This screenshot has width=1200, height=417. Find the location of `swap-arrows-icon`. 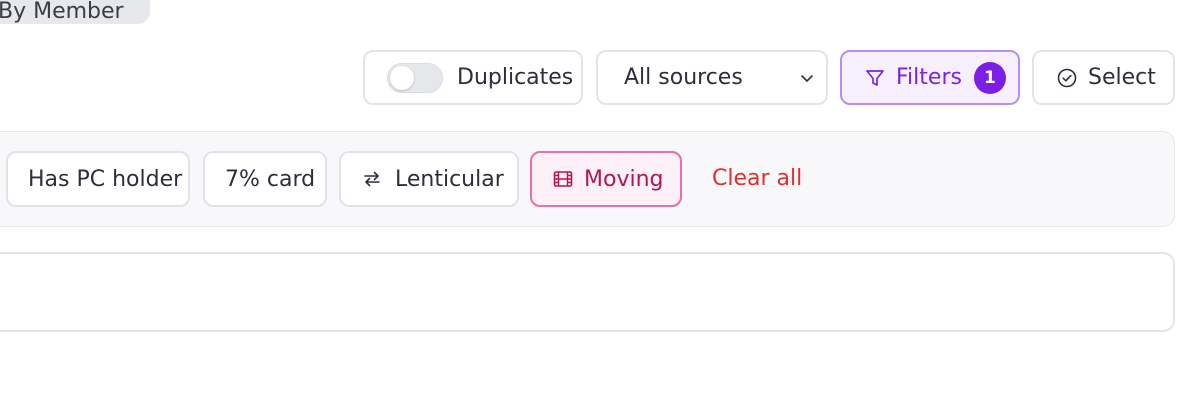

swap-arrows-icon is located at coordinates (372, 179).